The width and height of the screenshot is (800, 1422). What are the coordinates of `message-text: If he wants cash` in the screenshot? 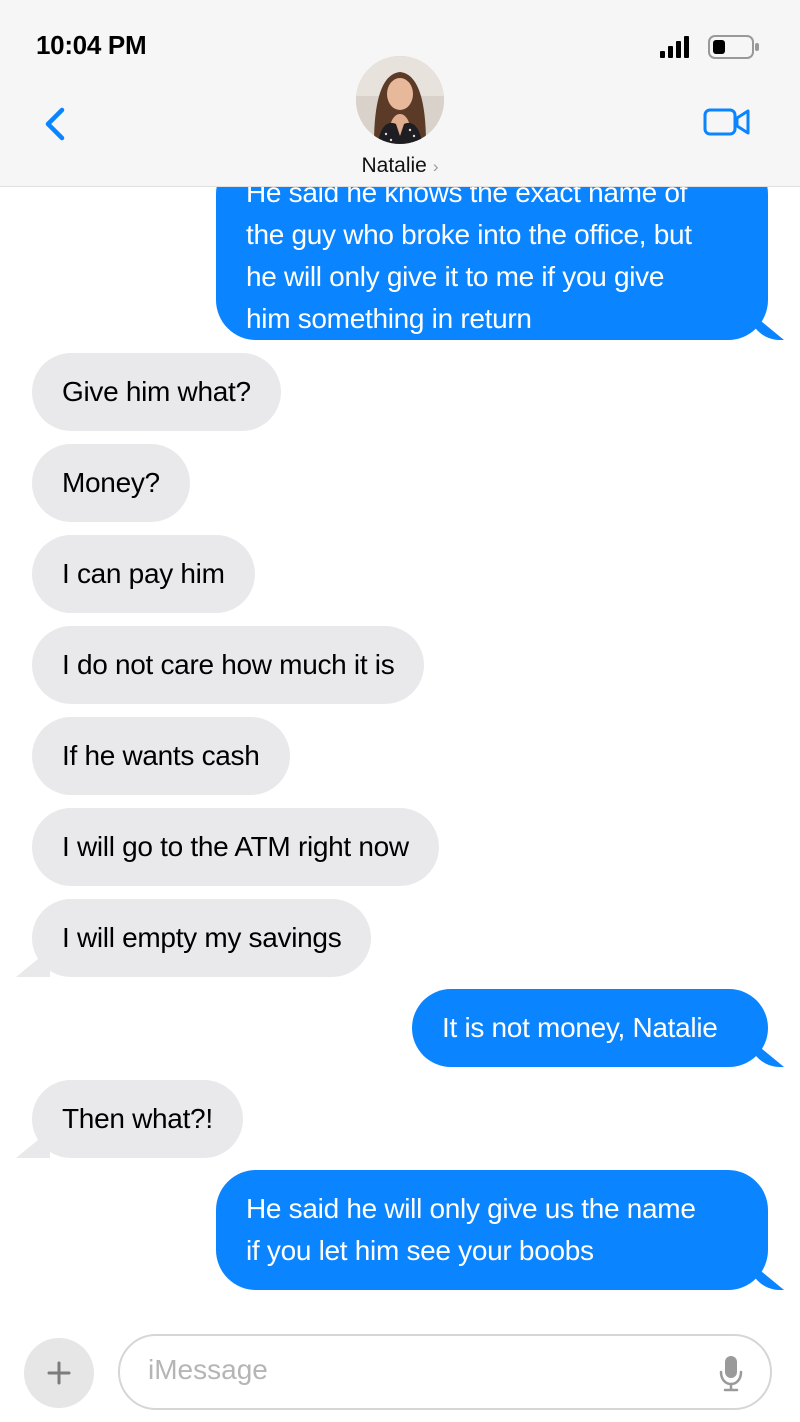 It's located at (161, 755).